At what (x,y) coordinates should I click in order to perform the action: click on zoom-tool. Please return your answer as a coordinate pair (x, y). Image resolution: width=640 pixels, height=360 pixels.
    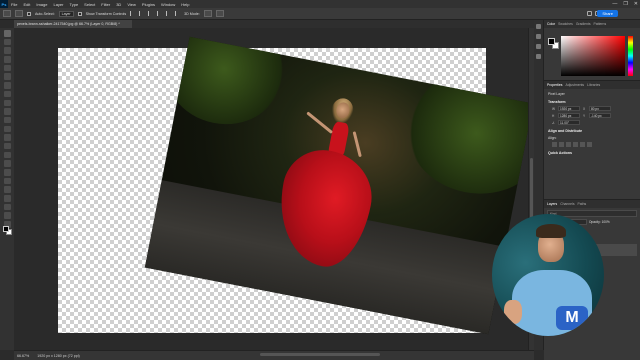
    Looking at the image, I should click on (7, 215).